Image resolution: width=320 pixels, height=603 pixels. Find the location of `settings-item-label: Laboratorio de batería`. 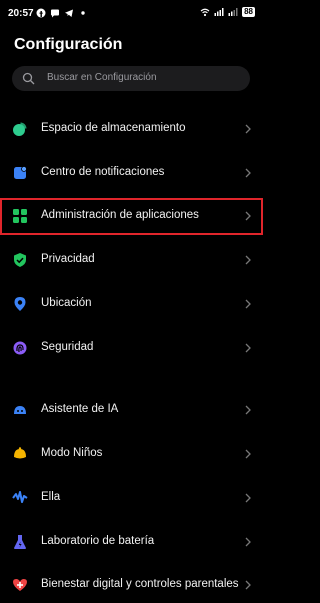

settings-item-label: Laboratorio de batería is located at coordinates (98, 541).